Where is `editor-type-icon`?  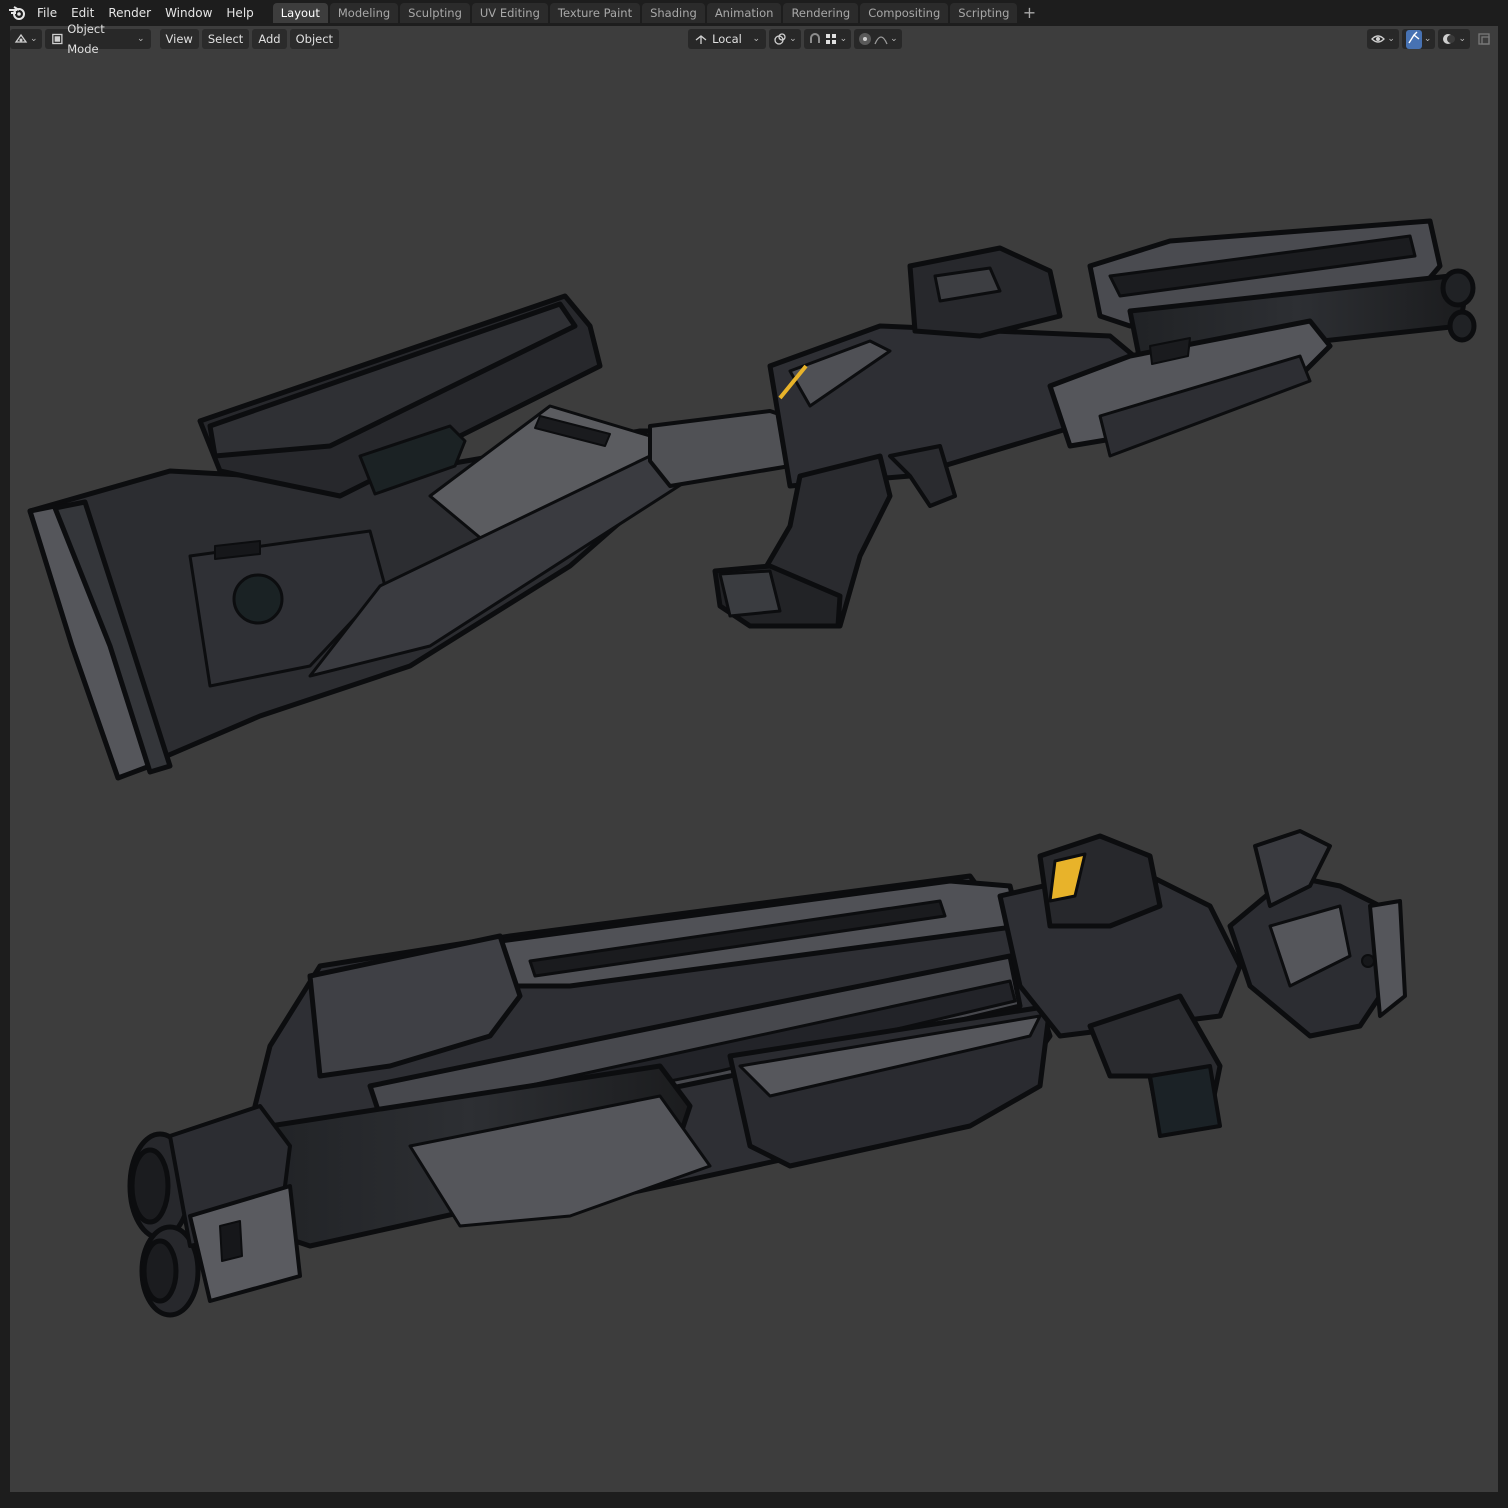 editor-type-icon is located at coordinates (21, 38).